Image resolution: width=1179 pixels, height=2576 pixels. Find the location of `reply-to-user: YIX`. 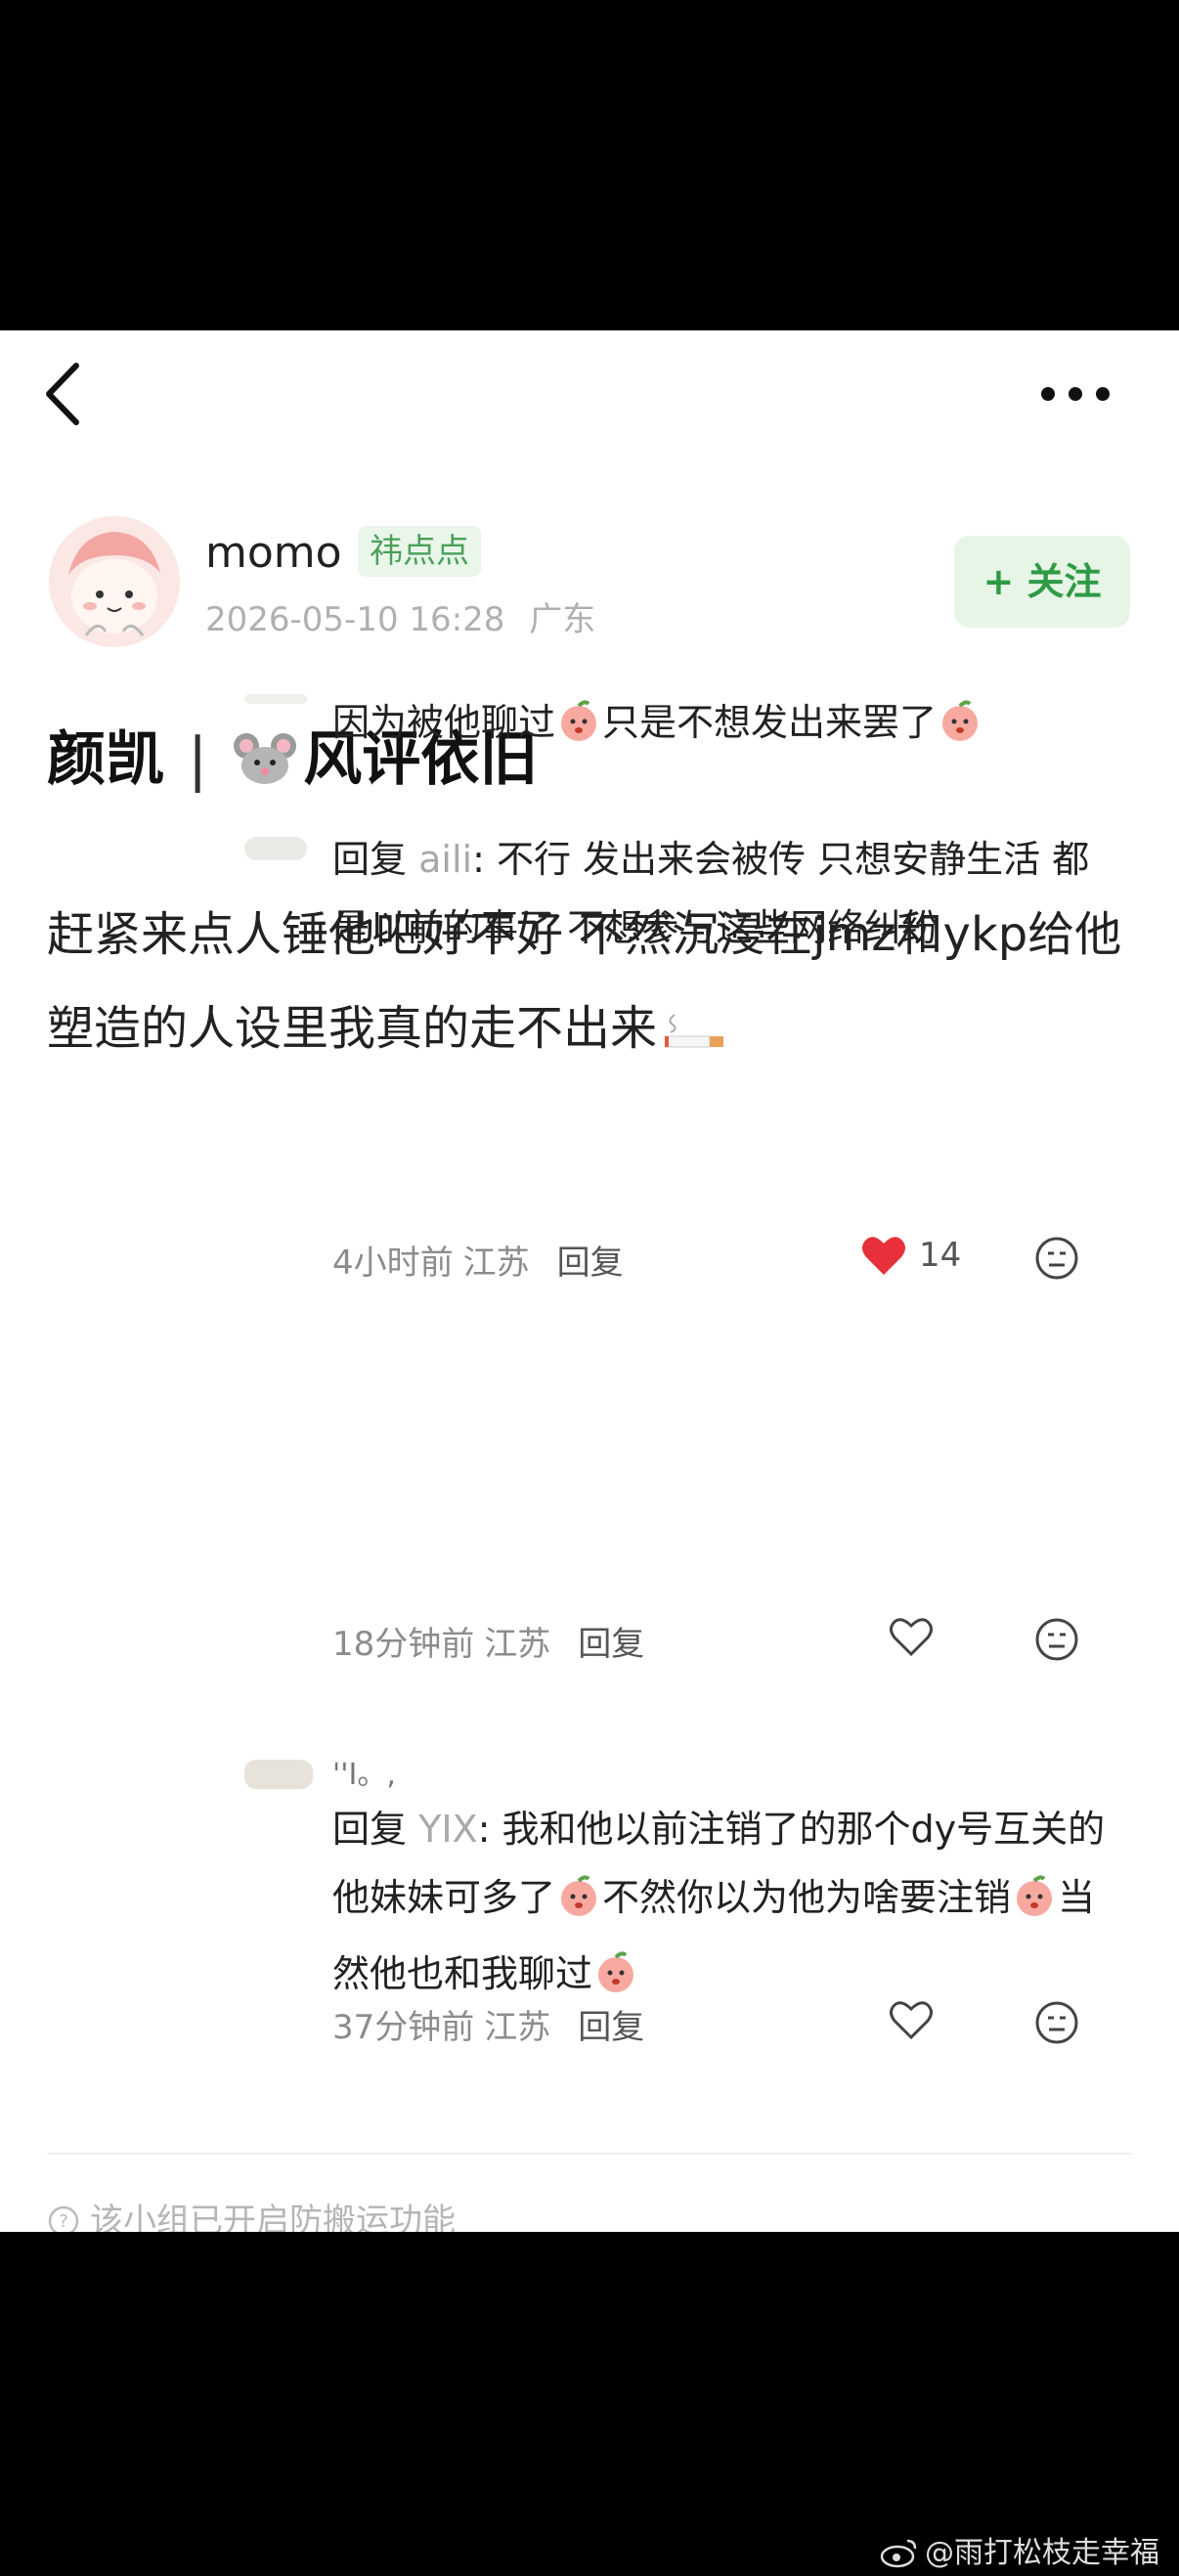

reply-to-user: YIX is located at coordinates (447, 1829).